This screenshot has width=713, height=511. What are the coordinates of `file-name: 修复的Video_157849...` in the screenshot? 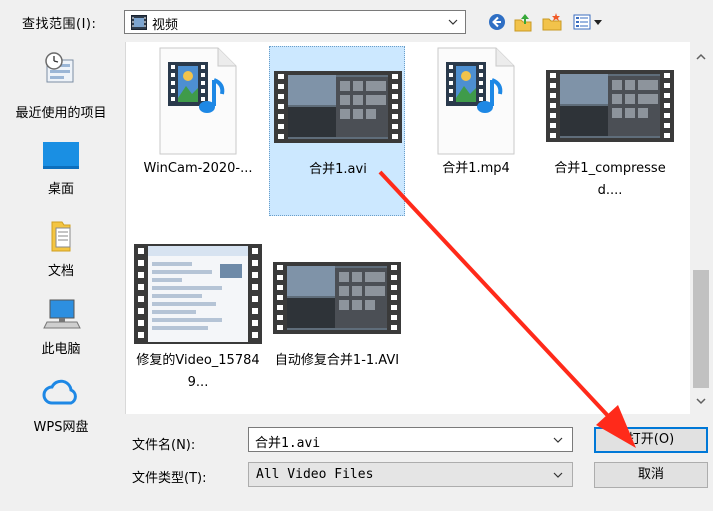 It's located at (198, 371).